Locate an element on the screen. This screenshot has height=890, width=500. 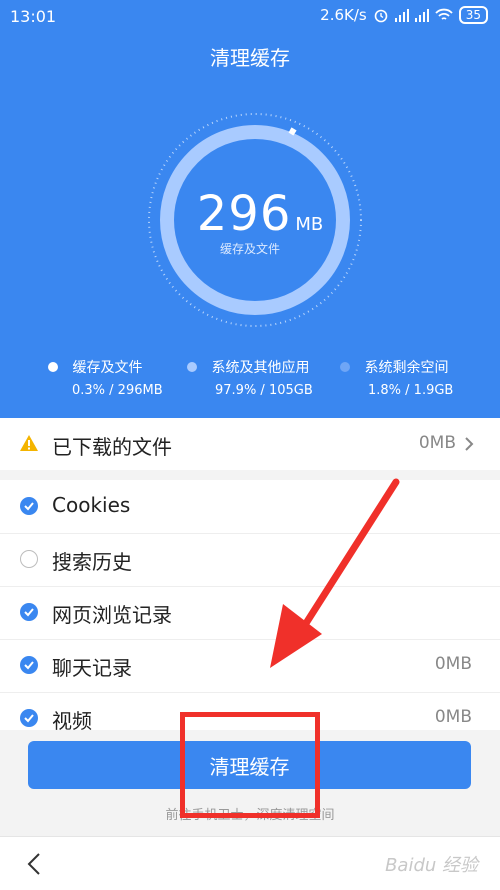
status-right: 2.6K/s 35 is located at coordinates (404, 15).